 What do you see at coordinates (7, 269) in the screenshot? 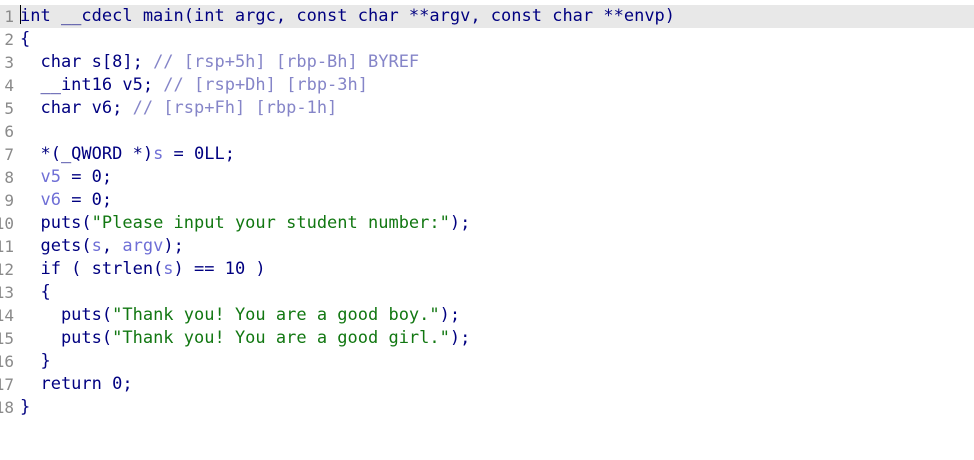
I see `line-number: 12` at bounding box center [7, 269].